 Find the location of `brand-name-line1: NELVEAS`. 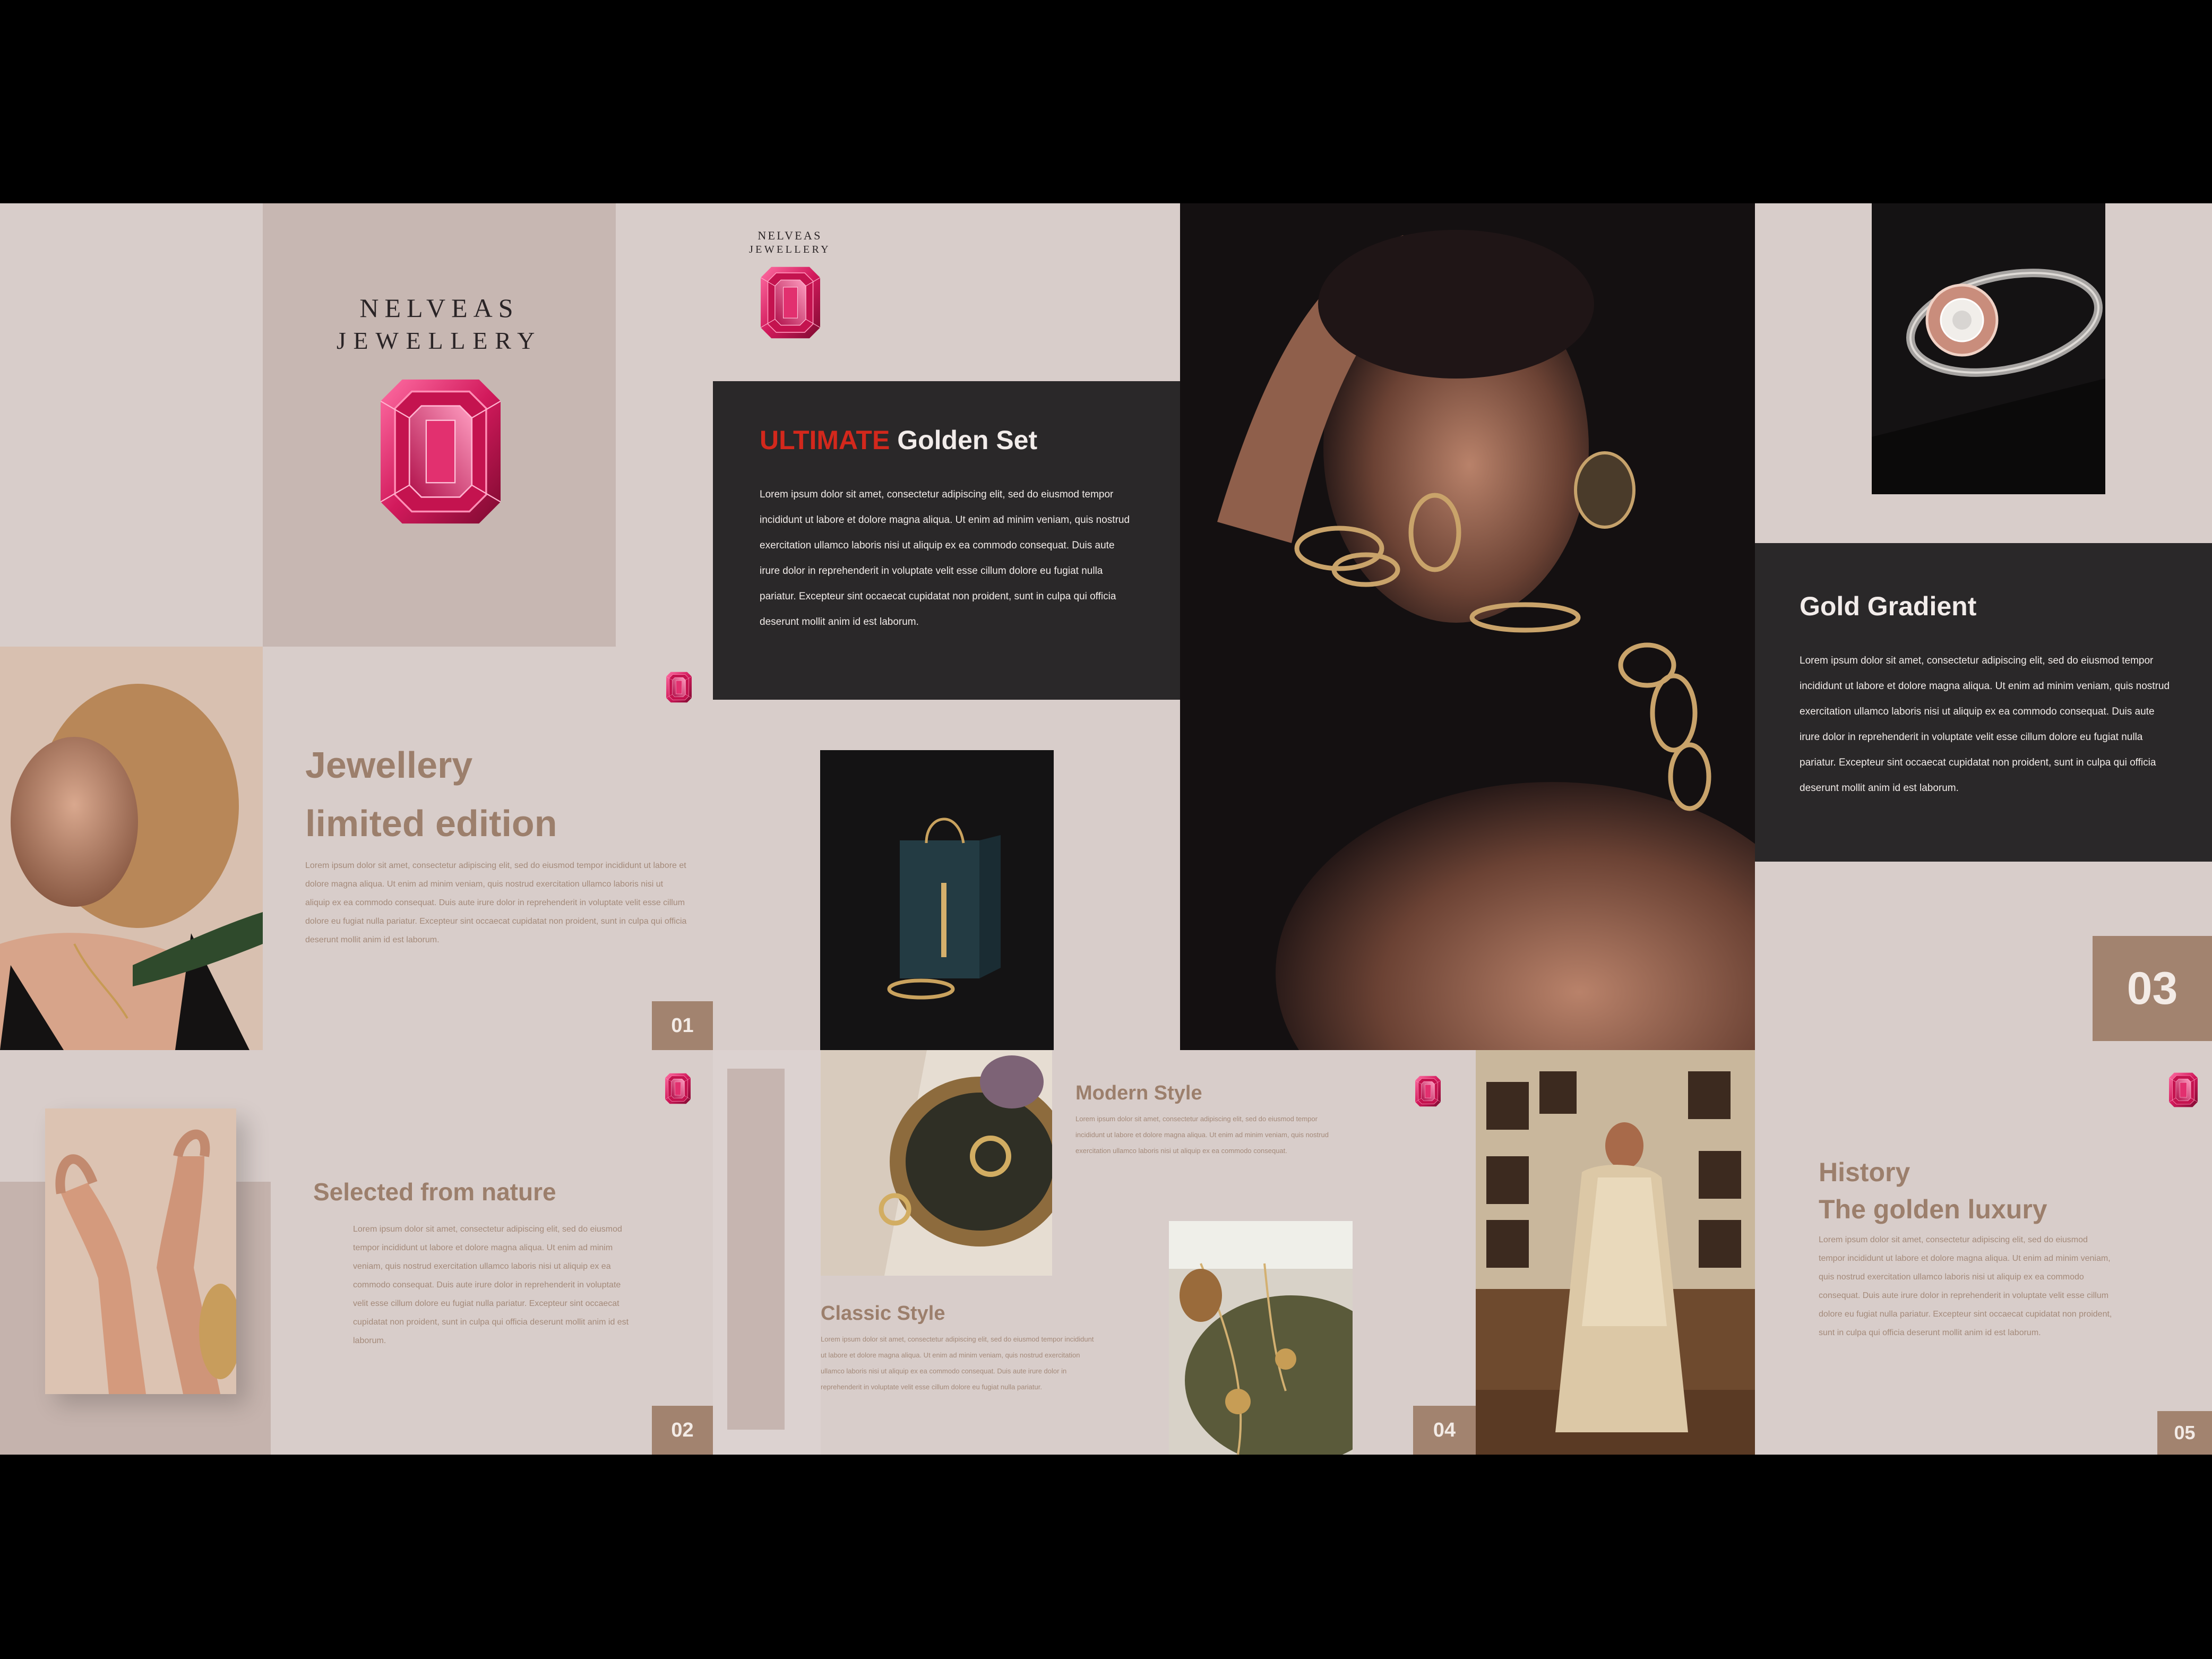

brand-name-line1: NELVEAS is located at coordinates (439, 308).